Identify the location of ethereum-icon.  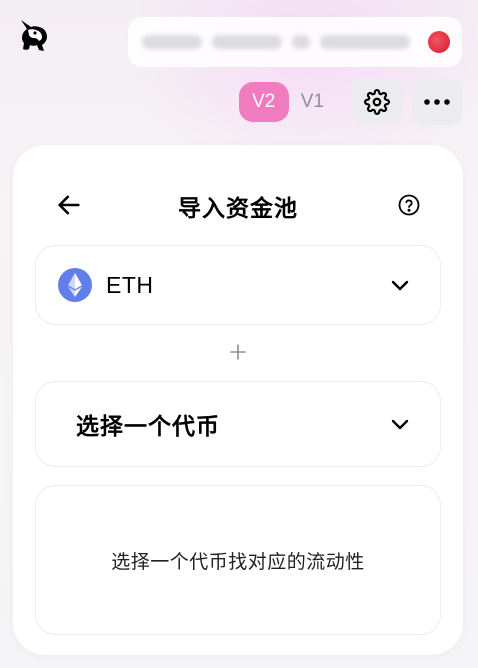
(75, 285).